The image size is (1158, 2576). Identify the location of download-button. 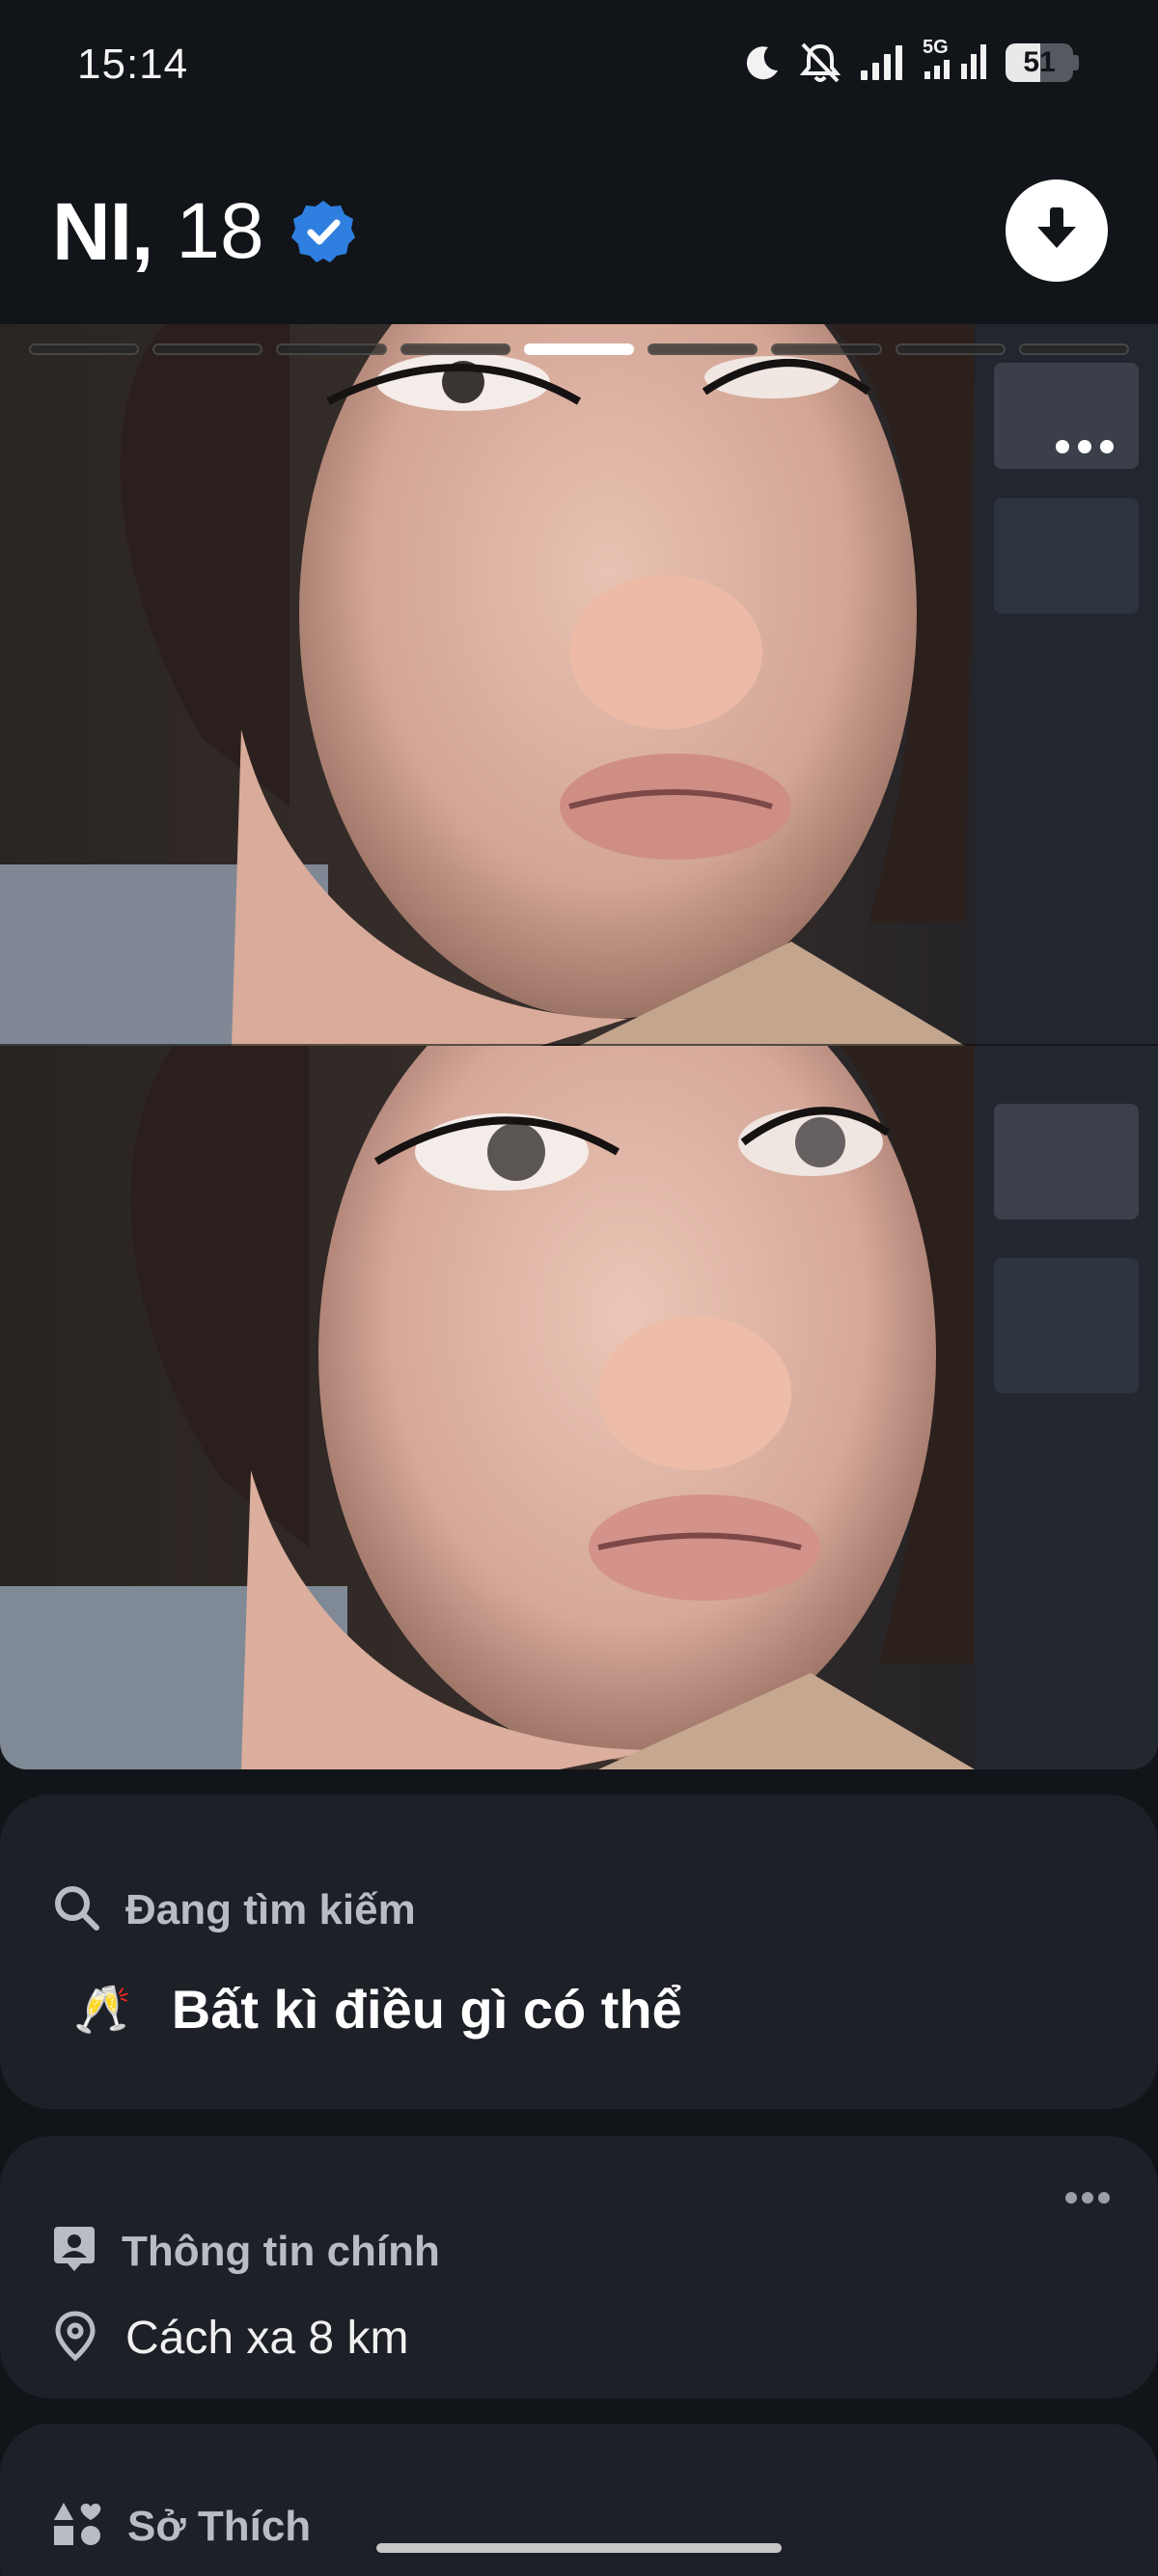
(1057, 231).